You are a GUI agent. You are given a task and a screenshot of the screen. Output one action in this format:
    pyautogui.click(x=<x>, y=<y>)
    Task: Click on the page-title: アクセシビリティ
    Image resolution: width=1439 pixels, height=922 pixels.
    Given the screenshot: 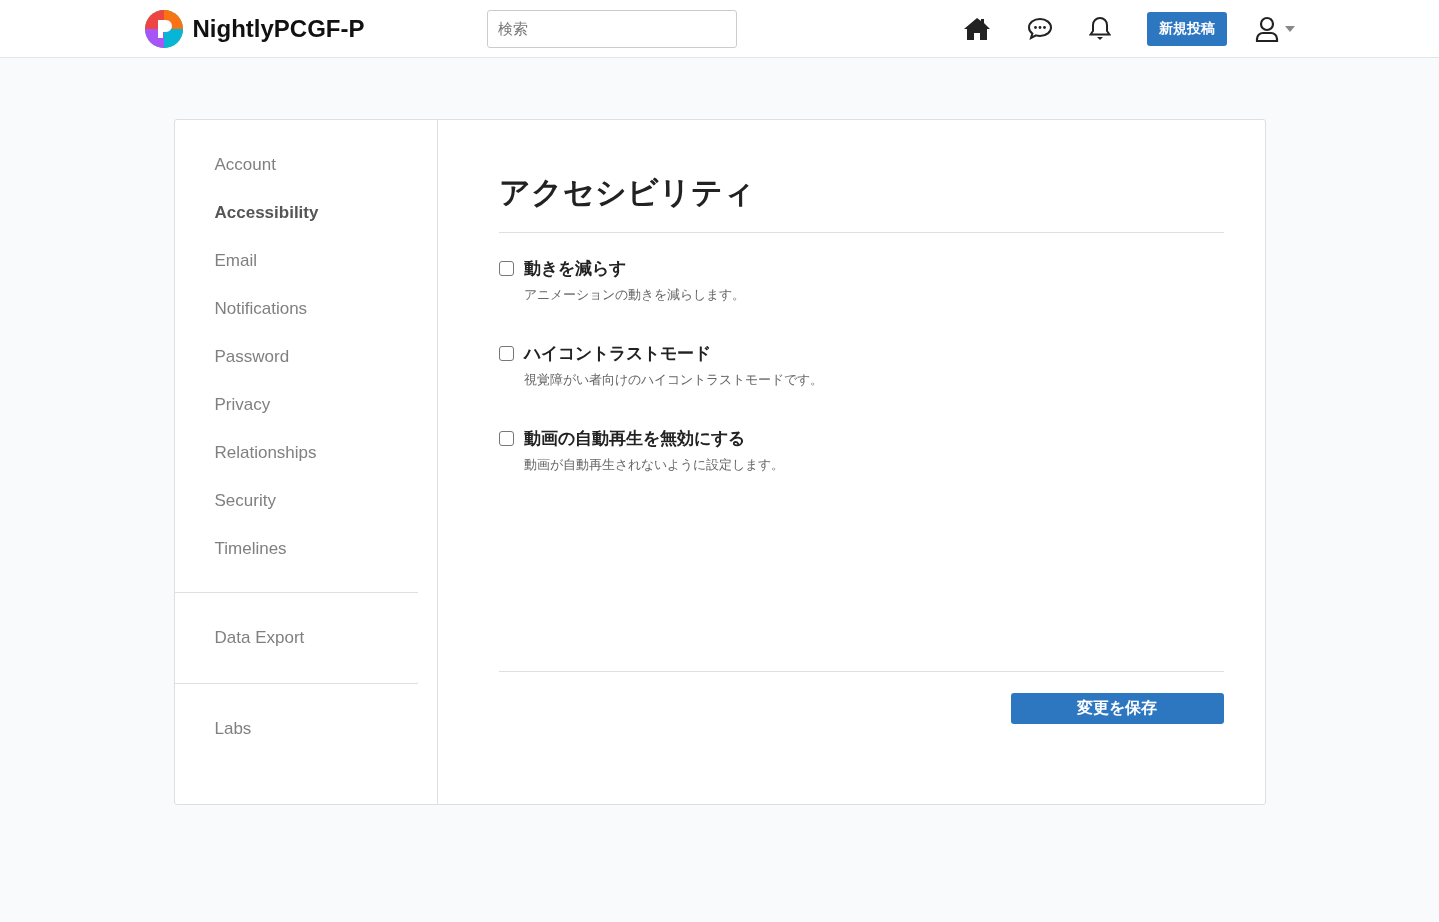 What is the action you would take?
    pyautogui.click(x=861, y=202)
    